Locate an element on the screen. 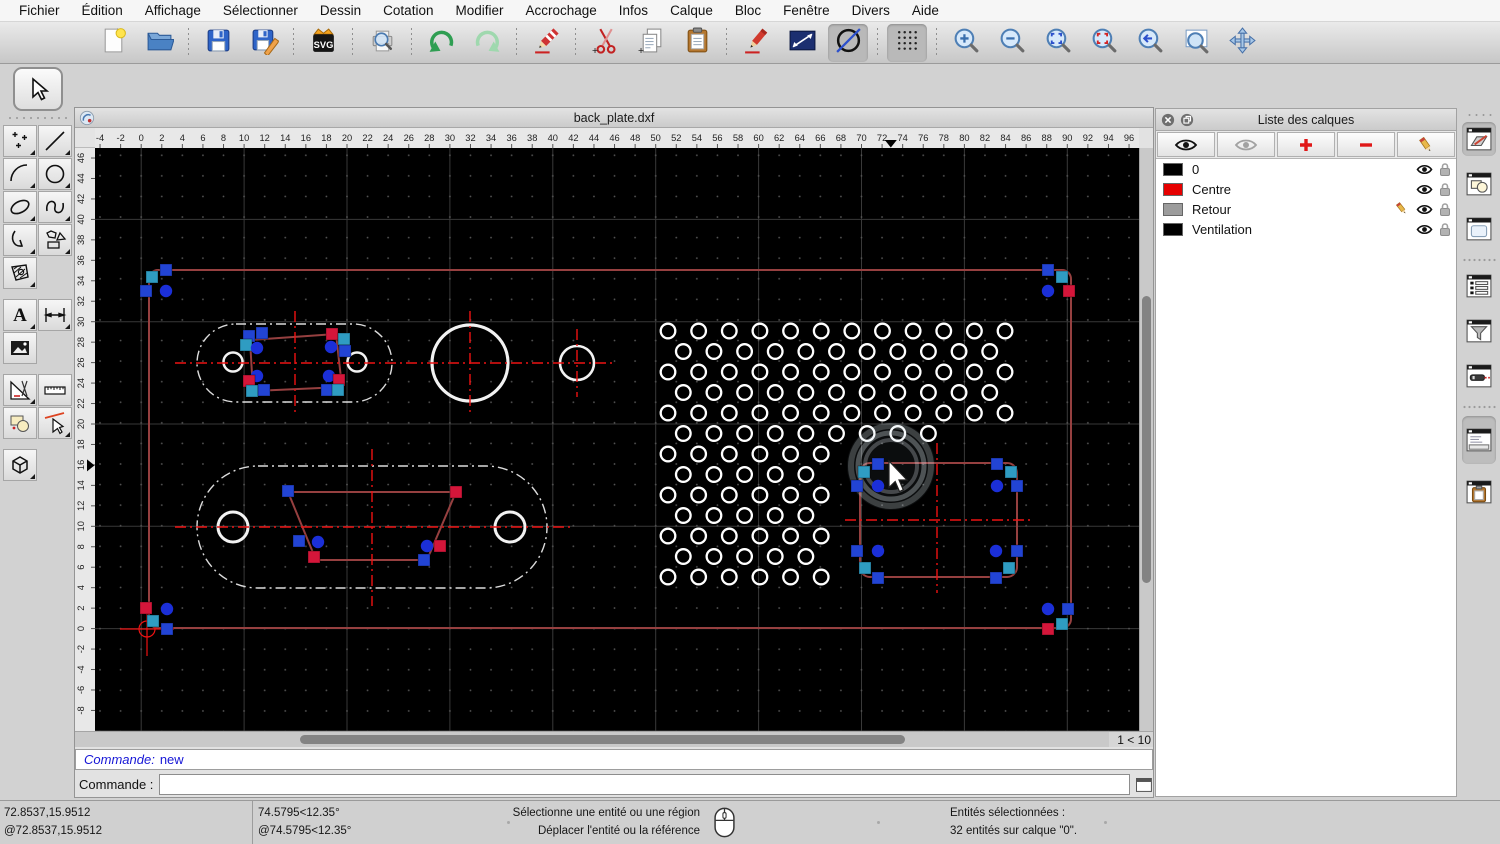  hatch-tool-button is located at coordinates (20, 273).